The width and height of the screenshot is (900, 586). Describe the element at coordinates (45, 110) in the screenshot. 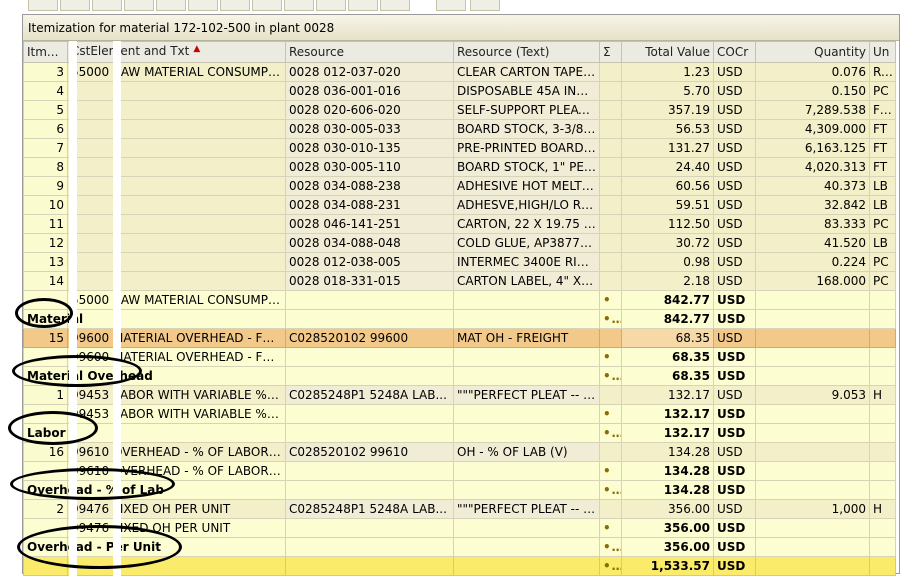

I see `cell-item: 5` at that location.